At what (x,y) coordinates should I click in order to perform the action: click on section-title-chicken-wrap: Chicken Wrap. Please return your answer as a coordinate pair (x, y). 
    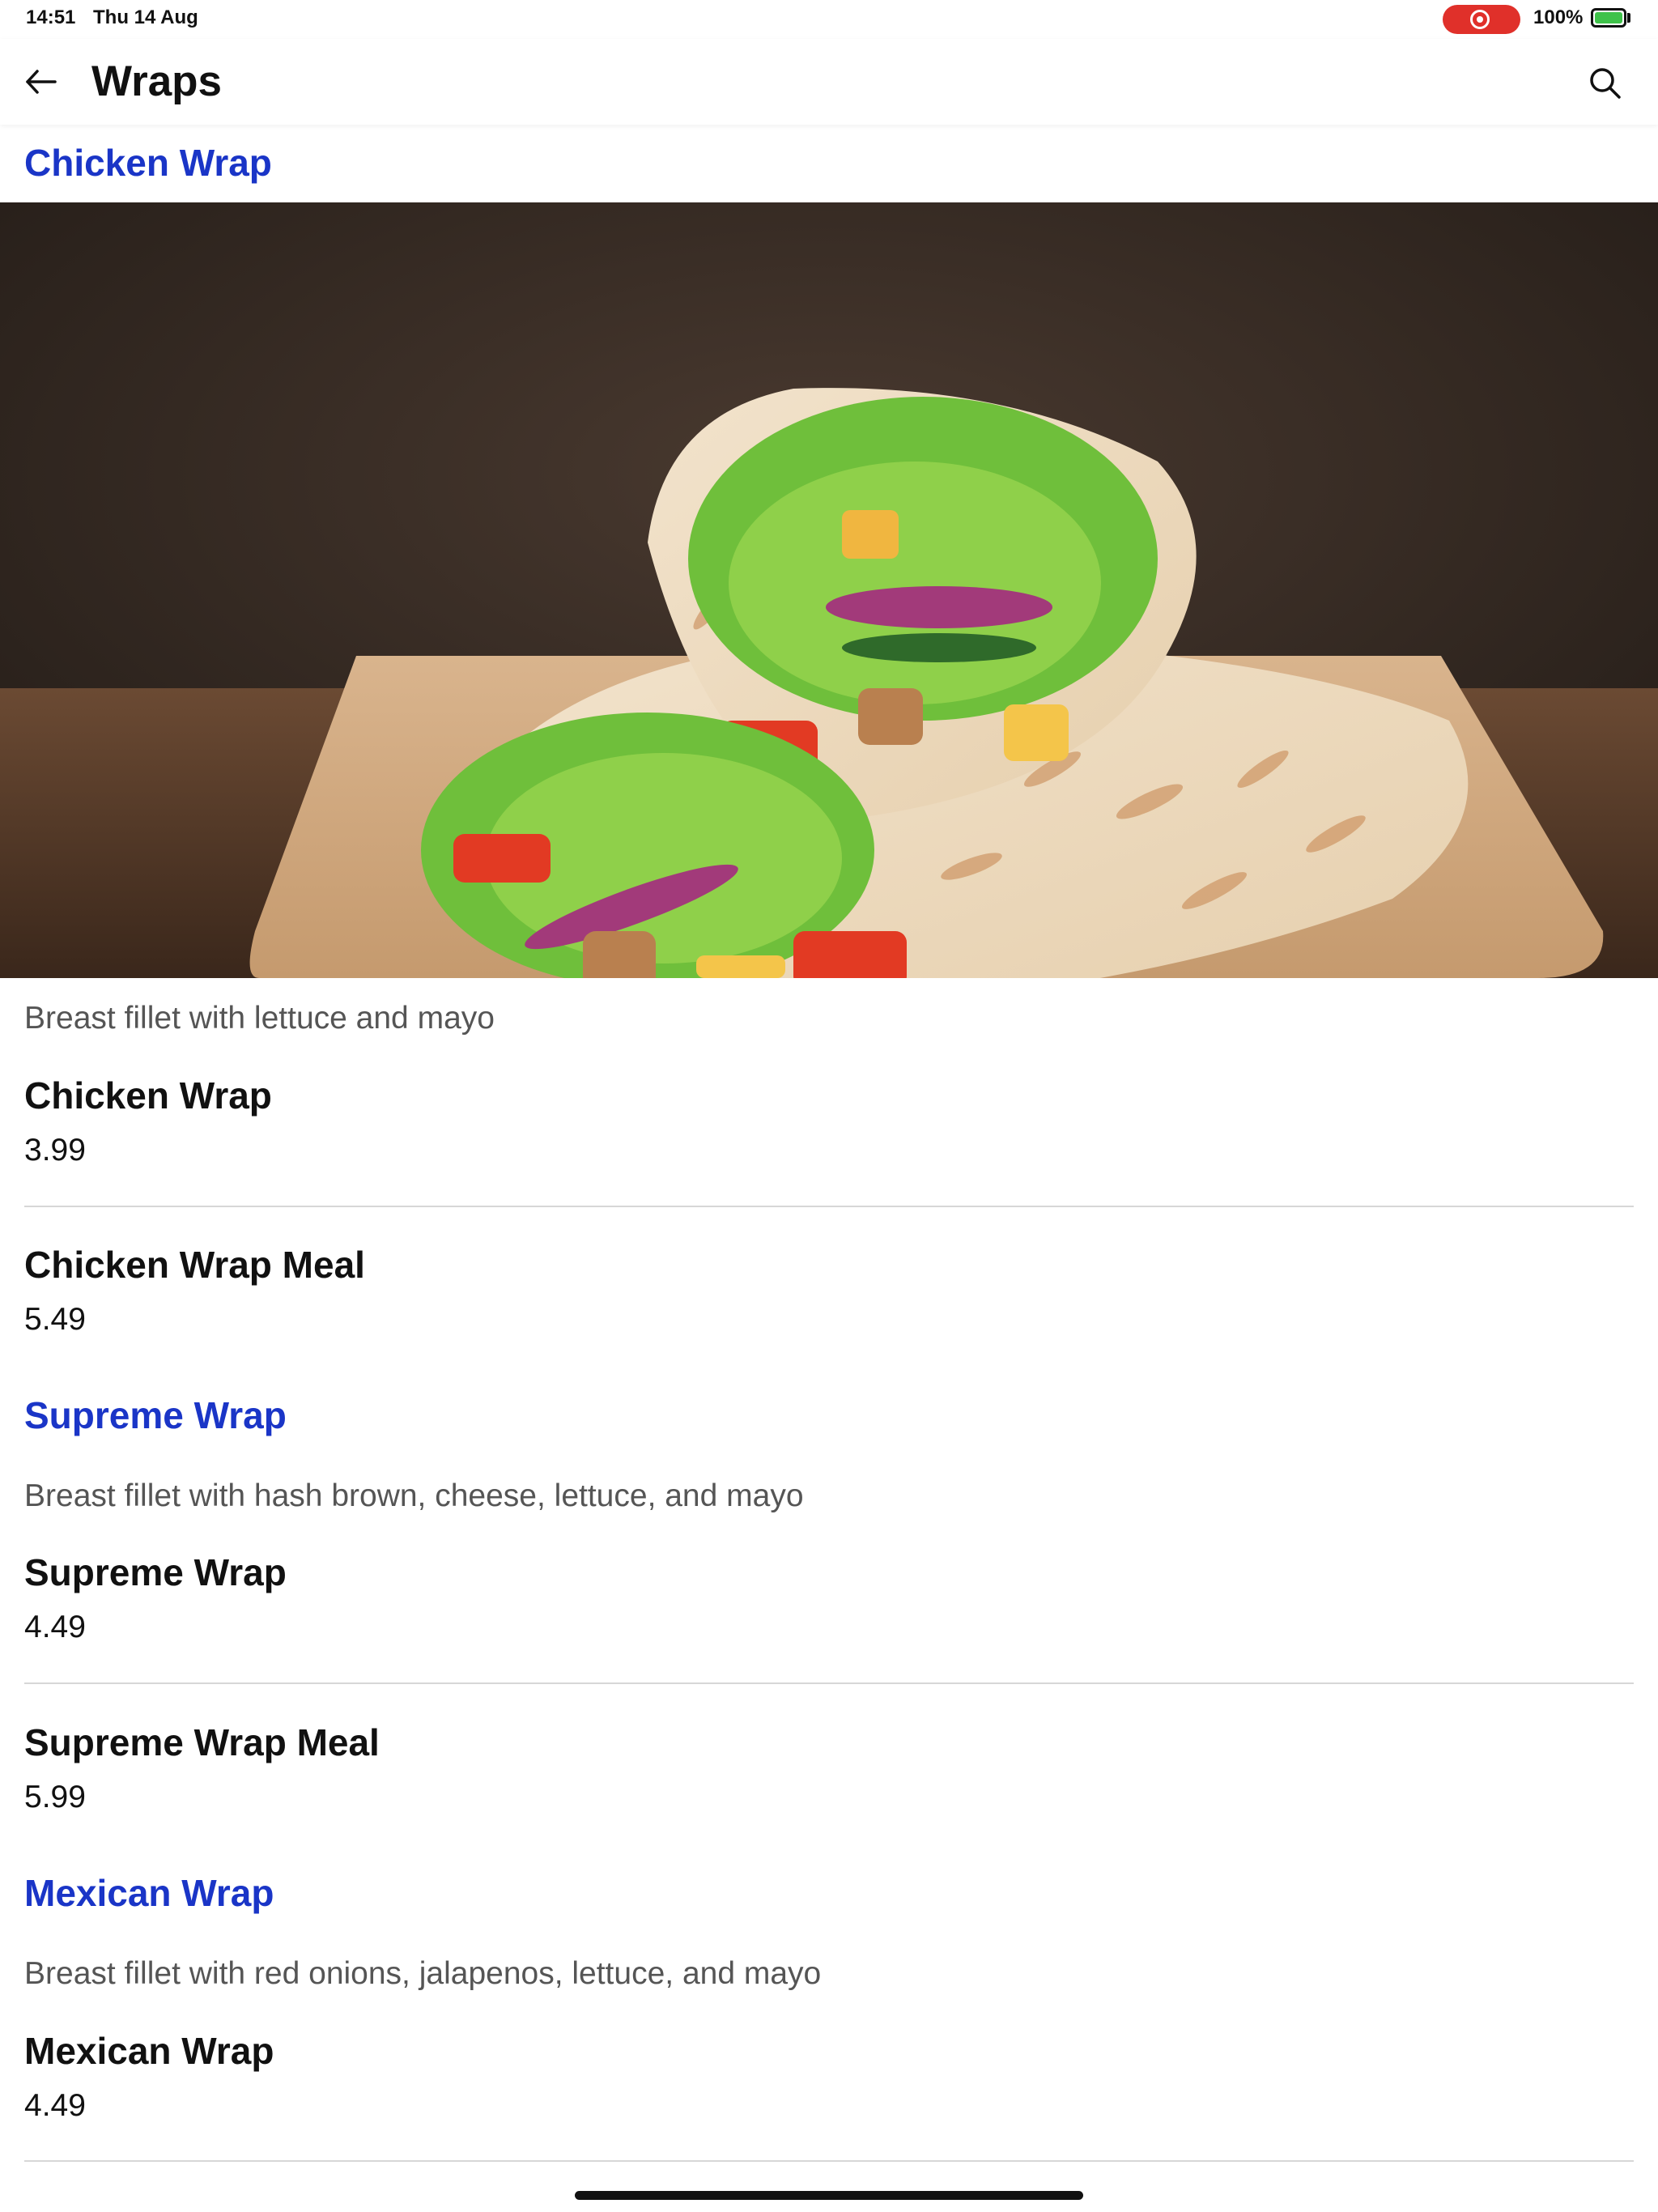
    Looking at the image, I should click on (148, 163).